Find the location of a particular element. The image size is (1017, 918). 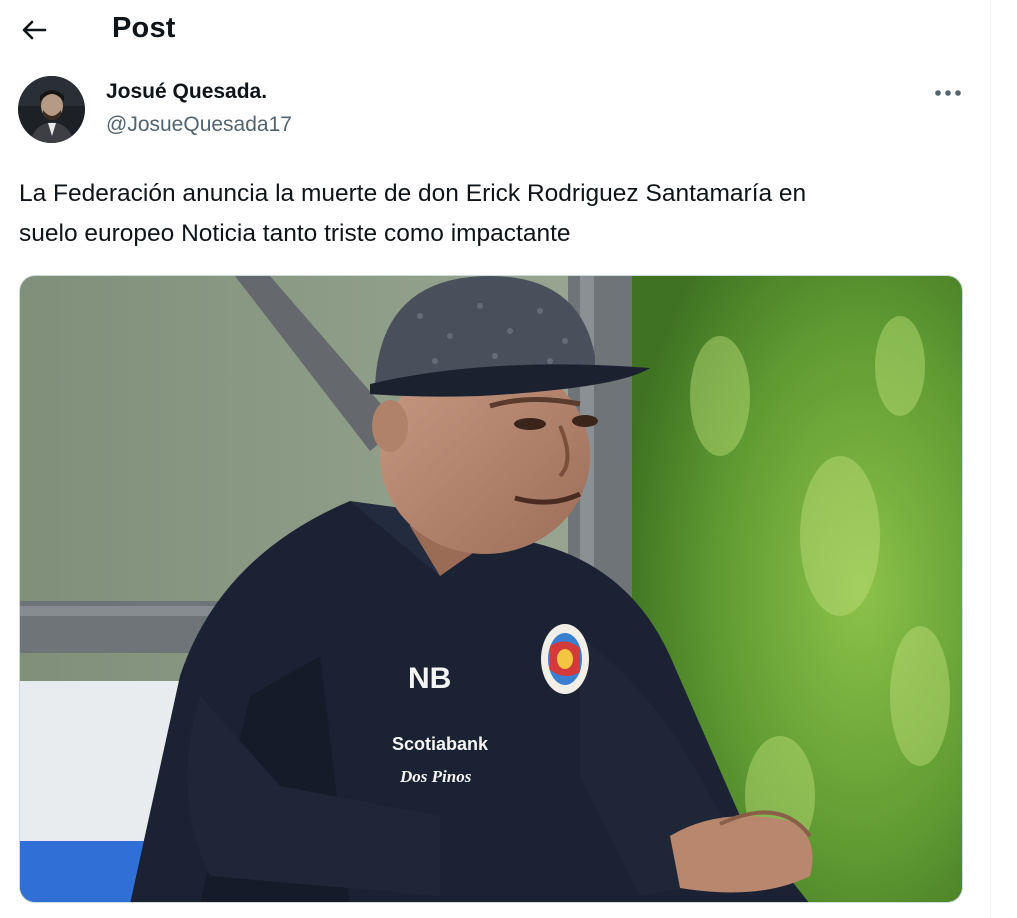

back-button is located at coordinates (34, 30).